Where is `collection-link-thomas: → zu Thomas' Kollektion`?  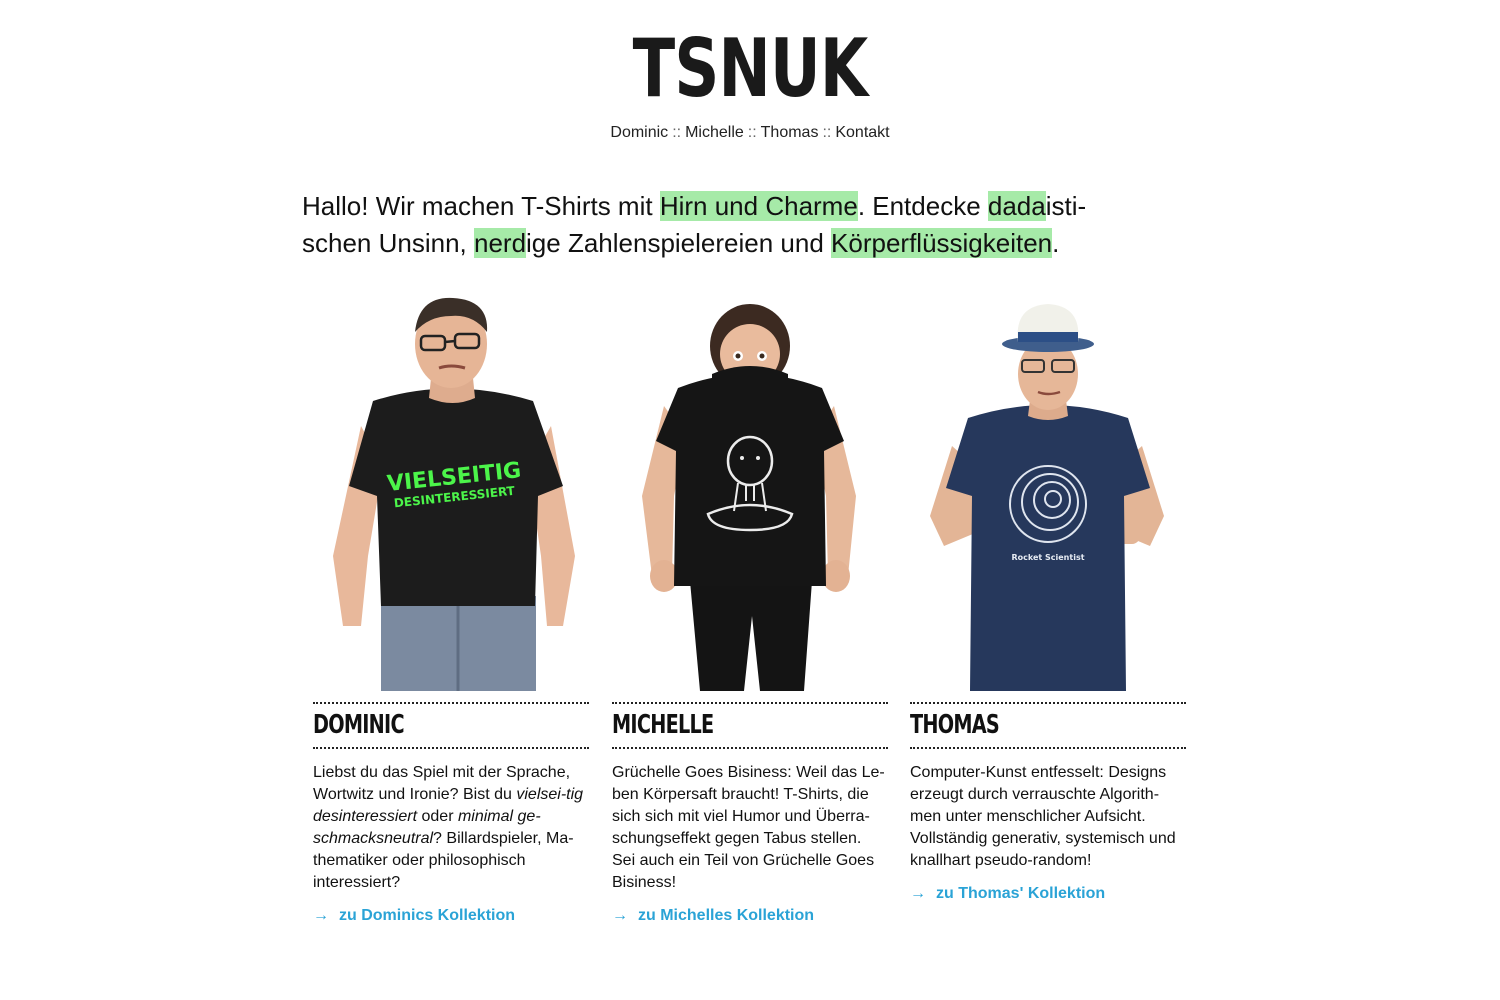 collection-link-thomas: → zu Thomas' Kollektion is located at coordinates (1048, 894).